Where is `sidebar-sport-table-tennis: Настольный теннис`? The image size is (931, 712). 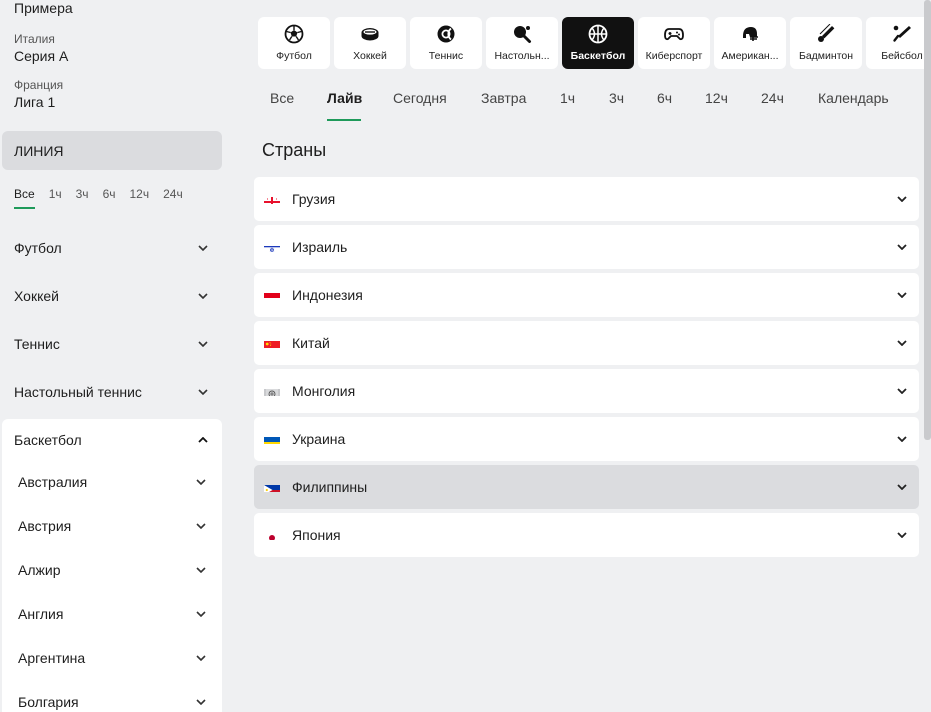 sidebar-sport-table-tennis: Настольный теннис is located at coordinates (111, 392).